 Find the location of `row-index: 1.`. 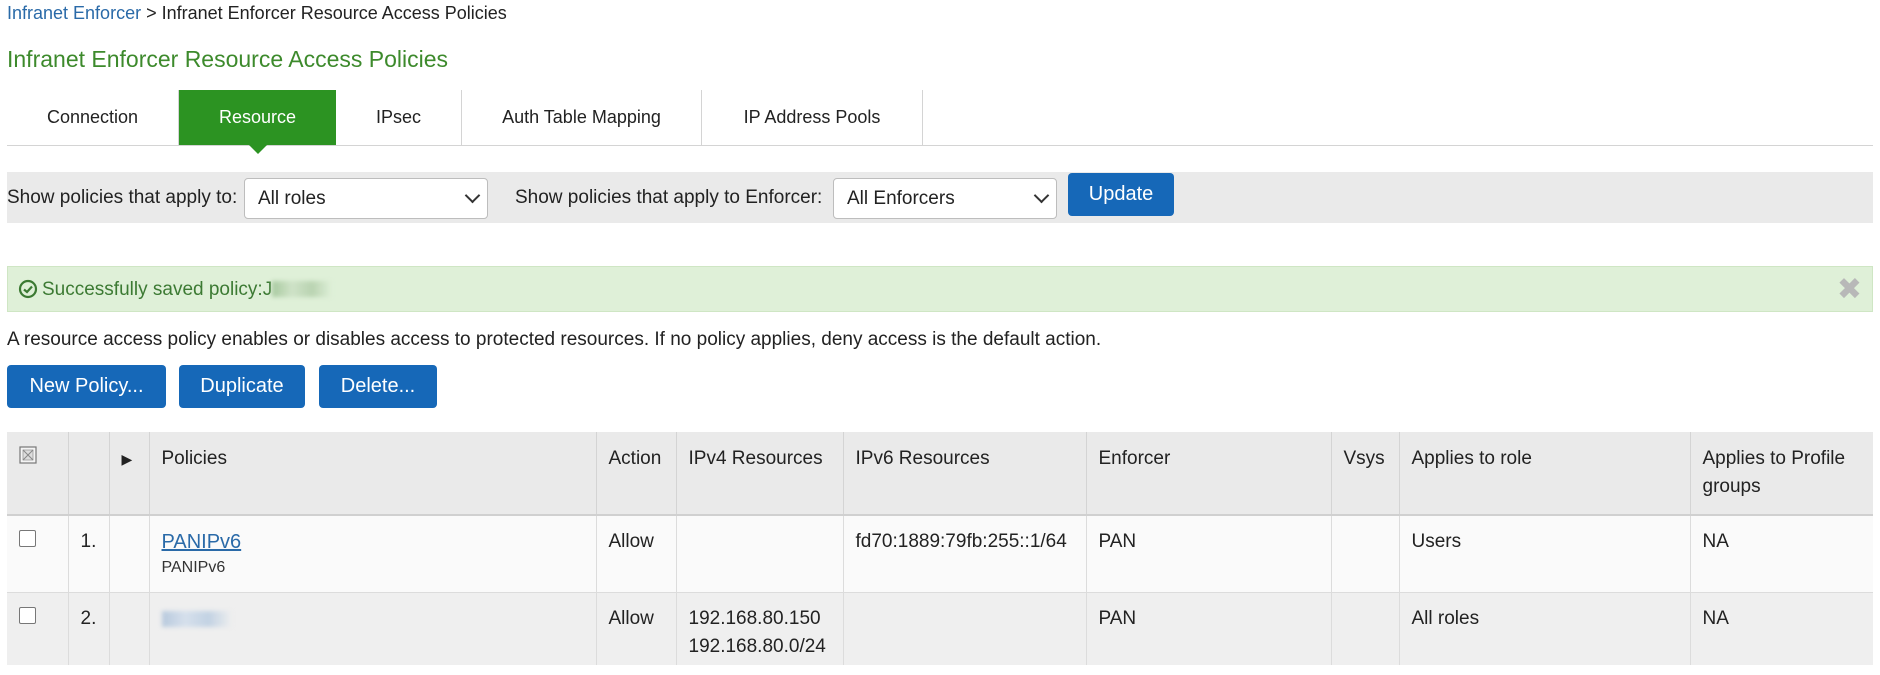

row-index: 1. is located at coordinates (89, 554).